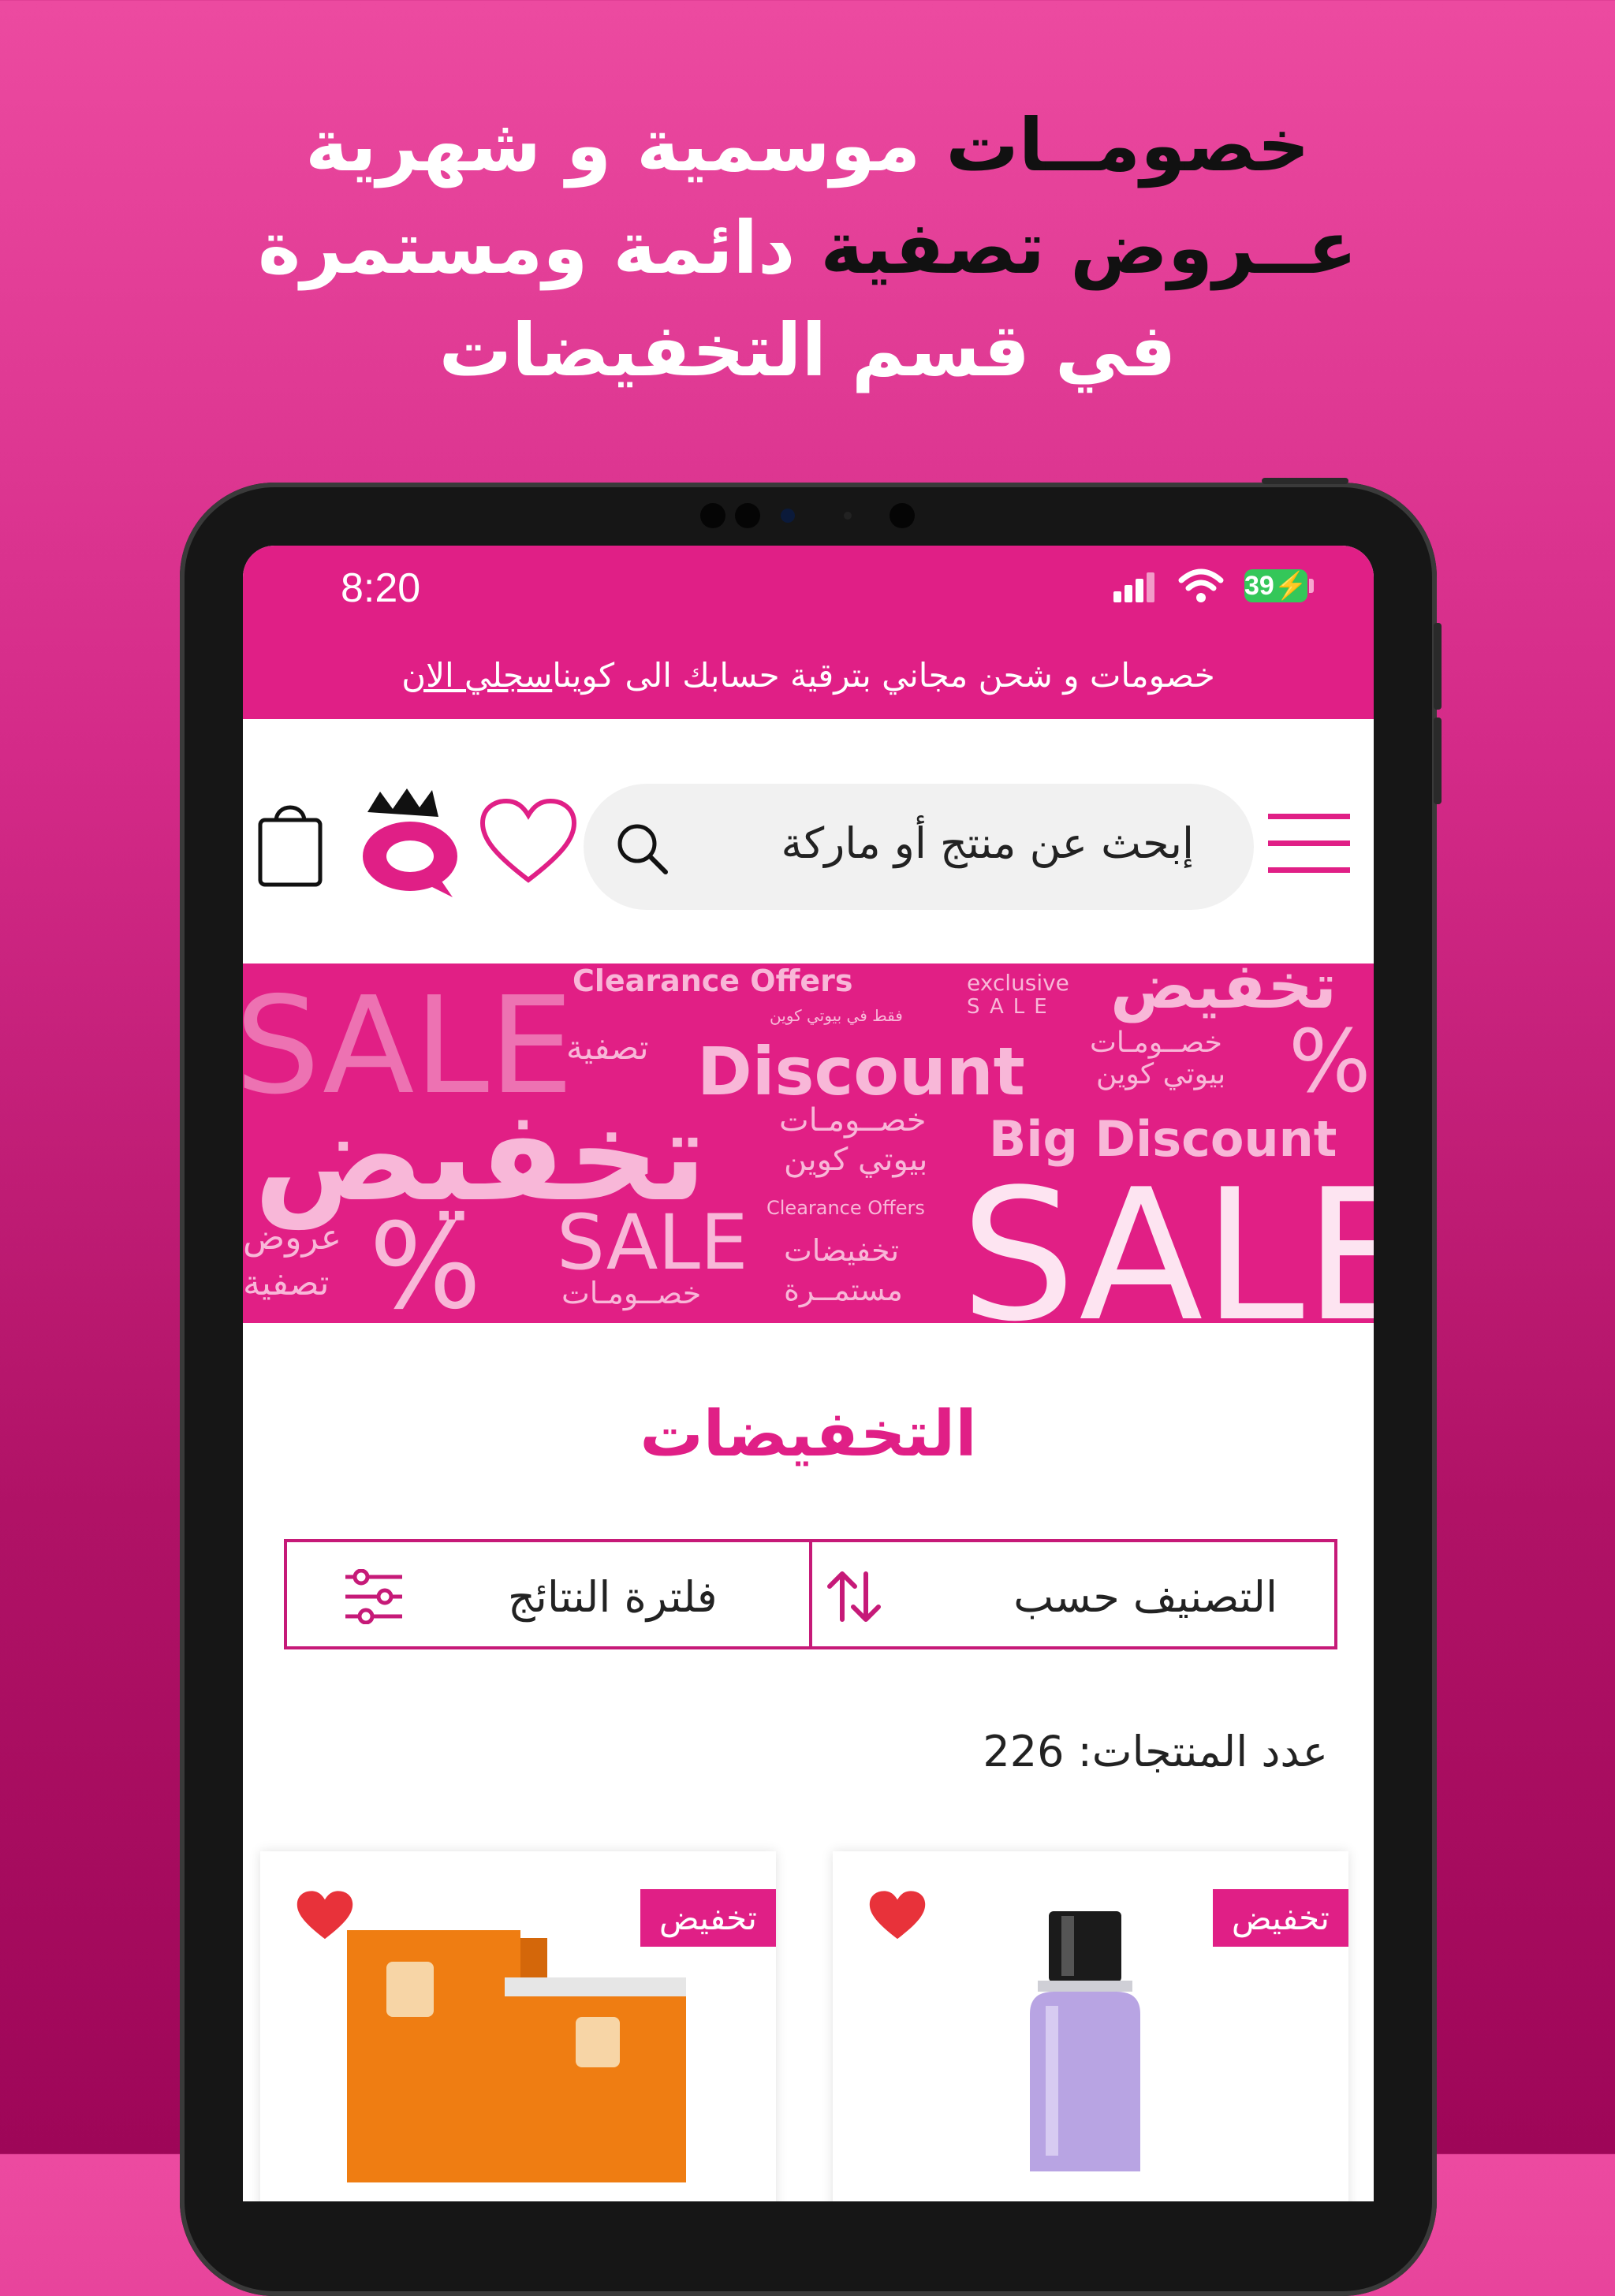  I want to click on search-bar: إبحث عن منتج أو ماركة, so click(919, 847).